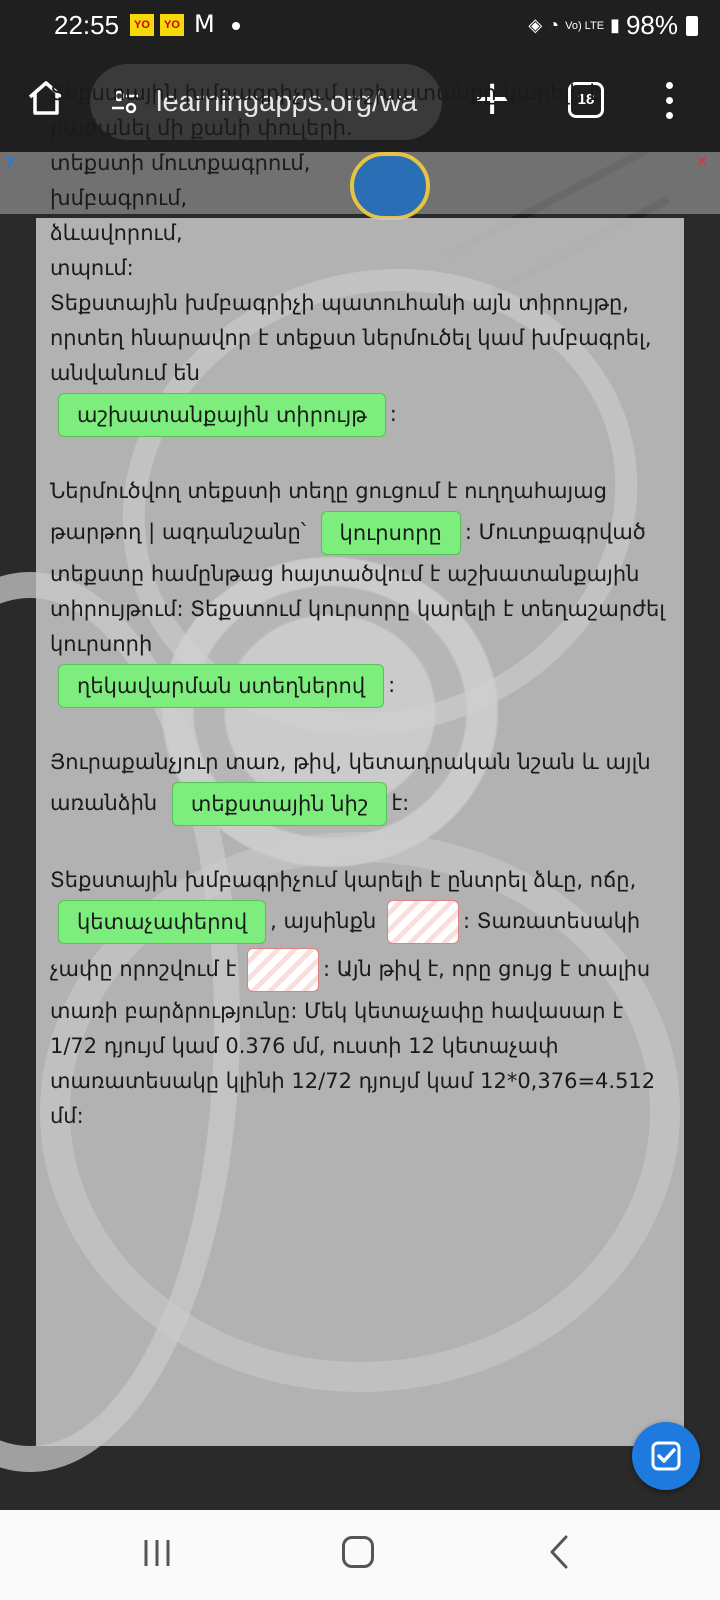 This screenshot has width=720, height=1600. I want to click on help-icon: ?, so click(15, 165).